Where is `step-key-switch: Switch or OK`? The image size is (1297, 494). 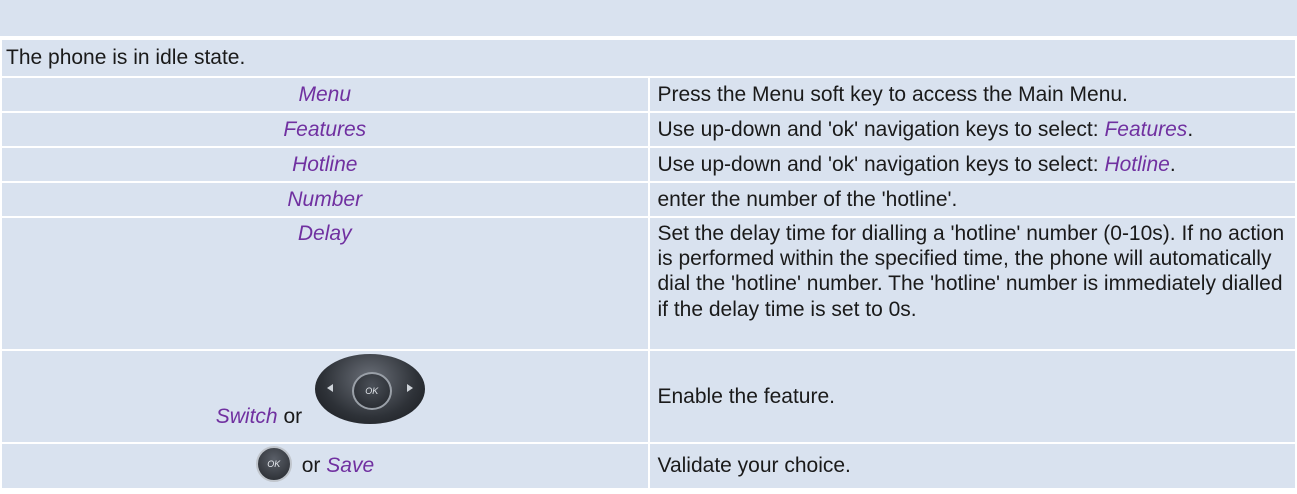
step-key-switch: Switch or OK is located at coordinates (325, 396).